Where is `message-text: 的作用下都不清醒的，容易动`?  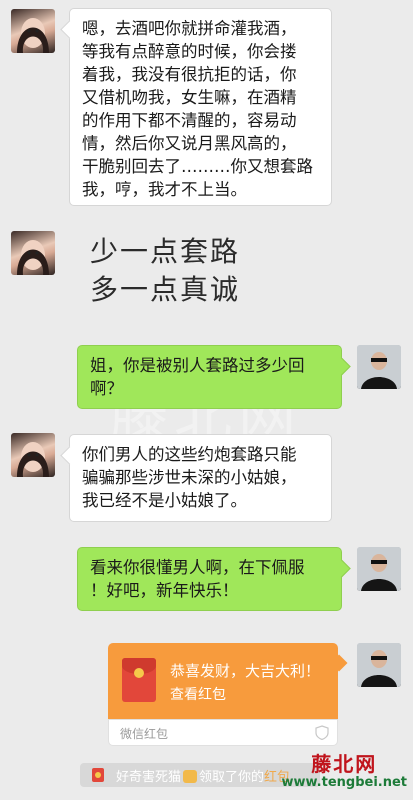
message-text: 的作用下都不清醒的，容易动 is located at coordinates (189, 120).